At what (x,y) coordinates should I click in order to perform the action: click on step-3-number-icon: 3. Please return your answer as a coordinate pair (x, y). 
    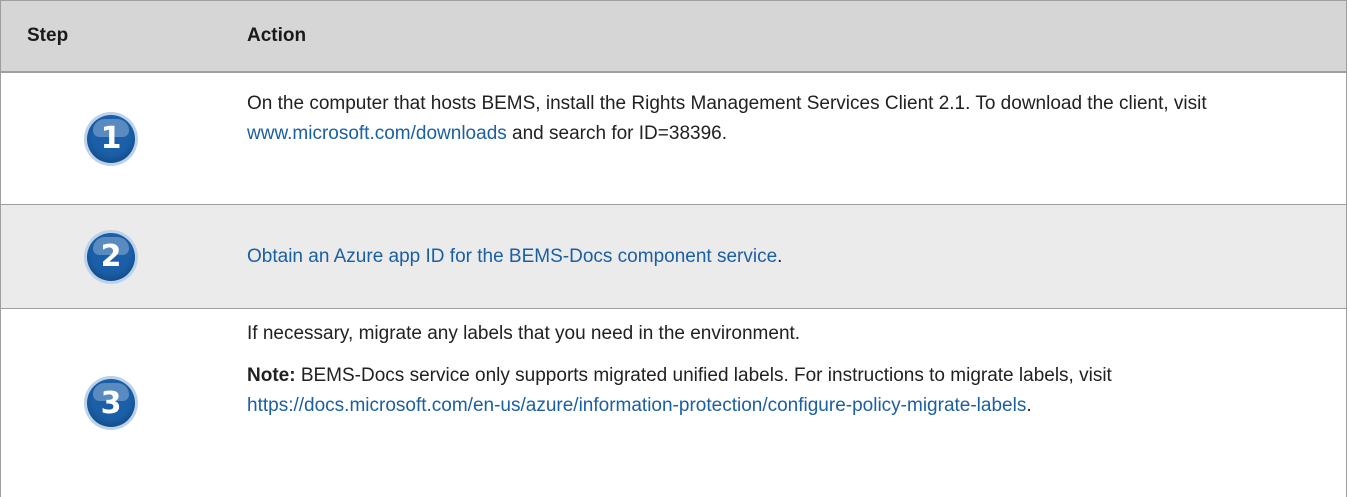
    Looking at the image, I should click on (111, 403).